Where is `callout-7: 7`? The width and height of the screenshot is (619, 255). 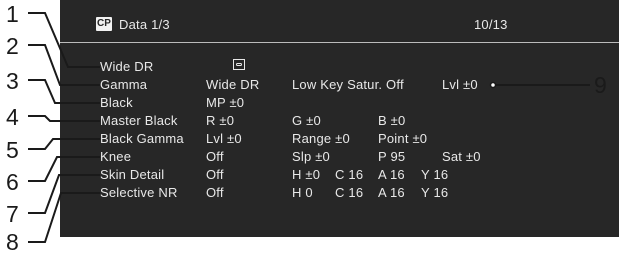
callout-7: 7 is located at coordinates (12, 214).